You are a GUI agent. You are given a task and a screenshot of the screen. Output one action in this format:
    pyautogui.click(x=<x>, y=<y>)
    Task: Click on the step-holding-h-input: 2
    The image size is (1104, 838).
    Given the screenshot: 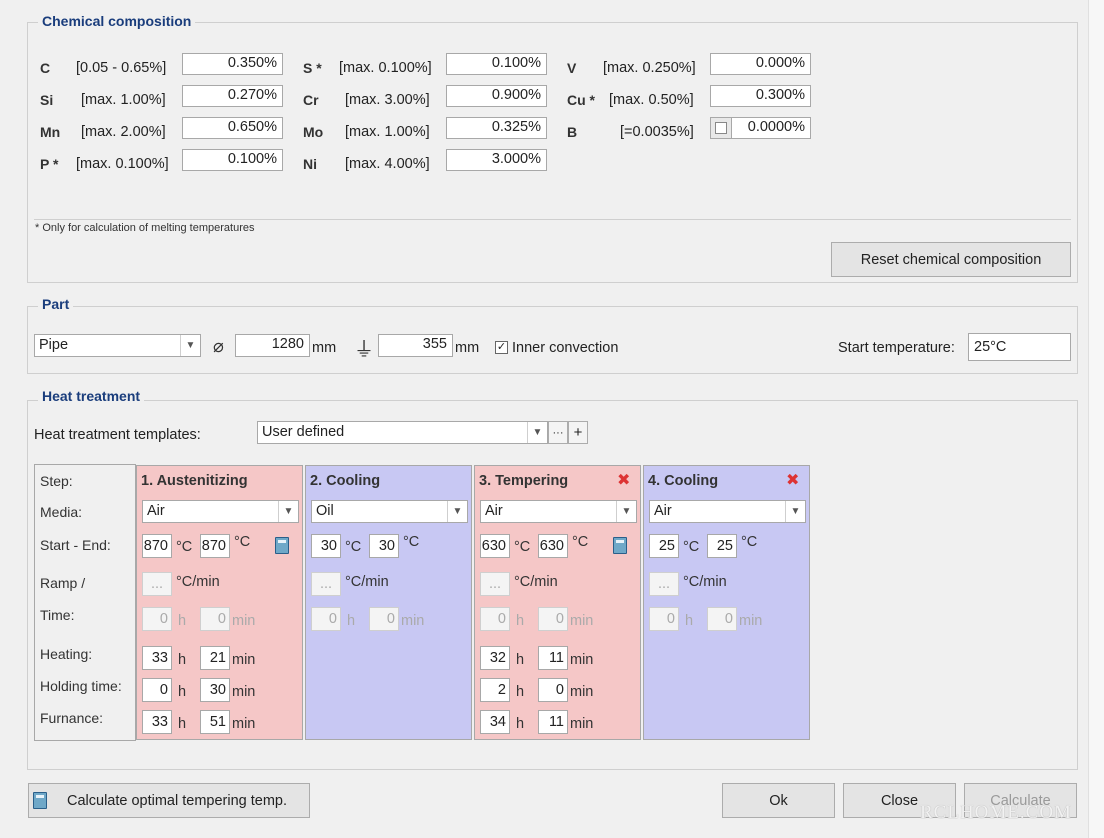 What is the action you would take?
    pyautogui.click(x=495, y=690)
    